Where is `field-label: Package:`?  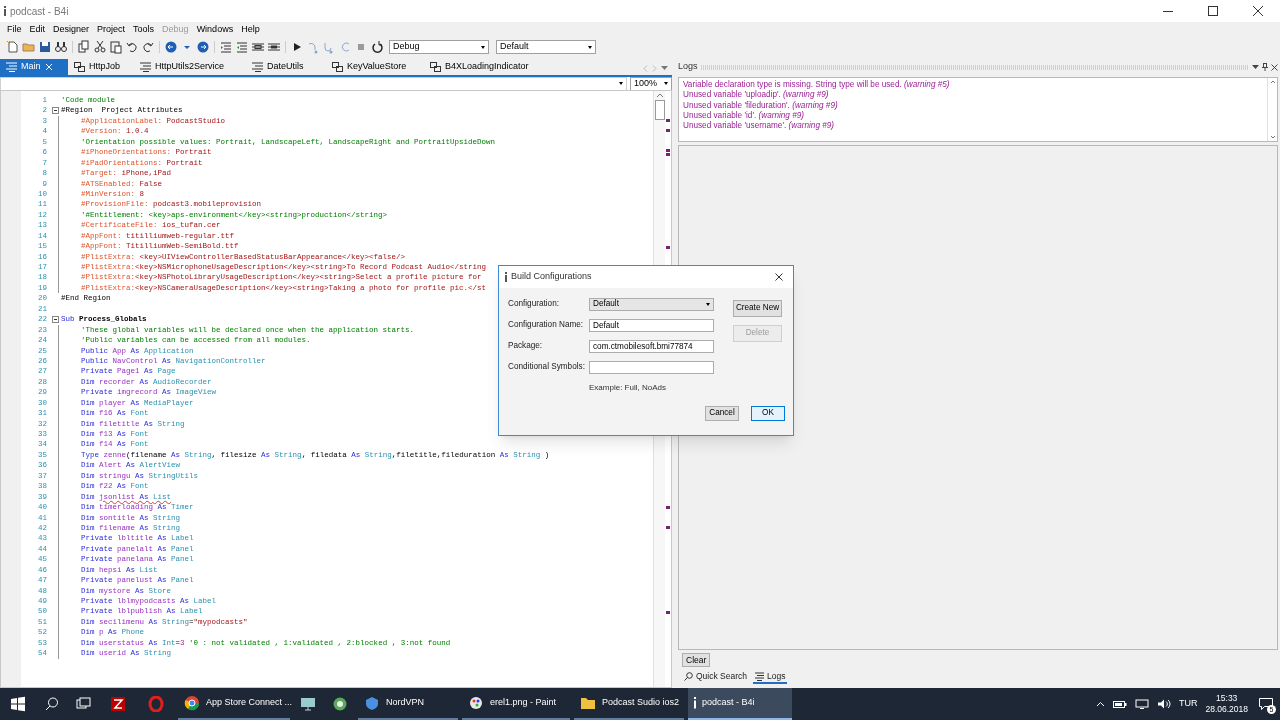
field-label: Package: is located at coordinates (526, 346).